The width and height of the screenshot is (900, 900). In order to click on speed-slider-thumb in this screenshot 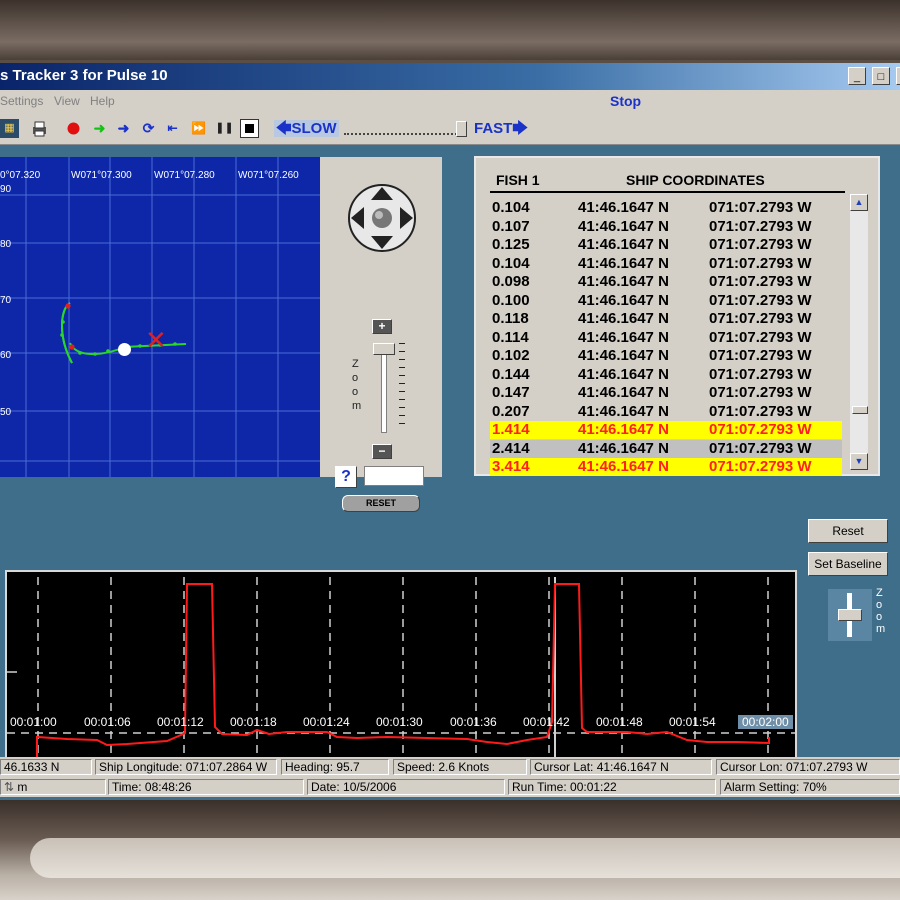, I will do `click(461, 129)`.